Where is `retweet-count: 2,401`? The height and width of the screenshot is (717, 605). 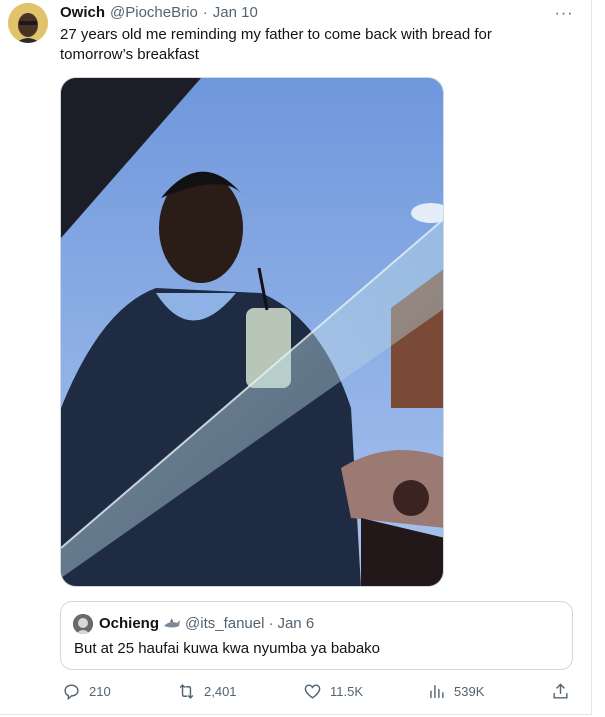
retweet-count: 2,401 is located at coordinates (220, 691).